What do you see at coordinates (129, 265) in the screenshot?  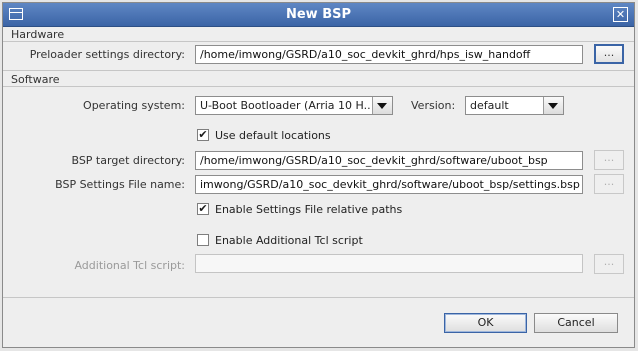 I see `additional-tcl-script-label: Additional Tcl script:` at bounding box center [129, 265].